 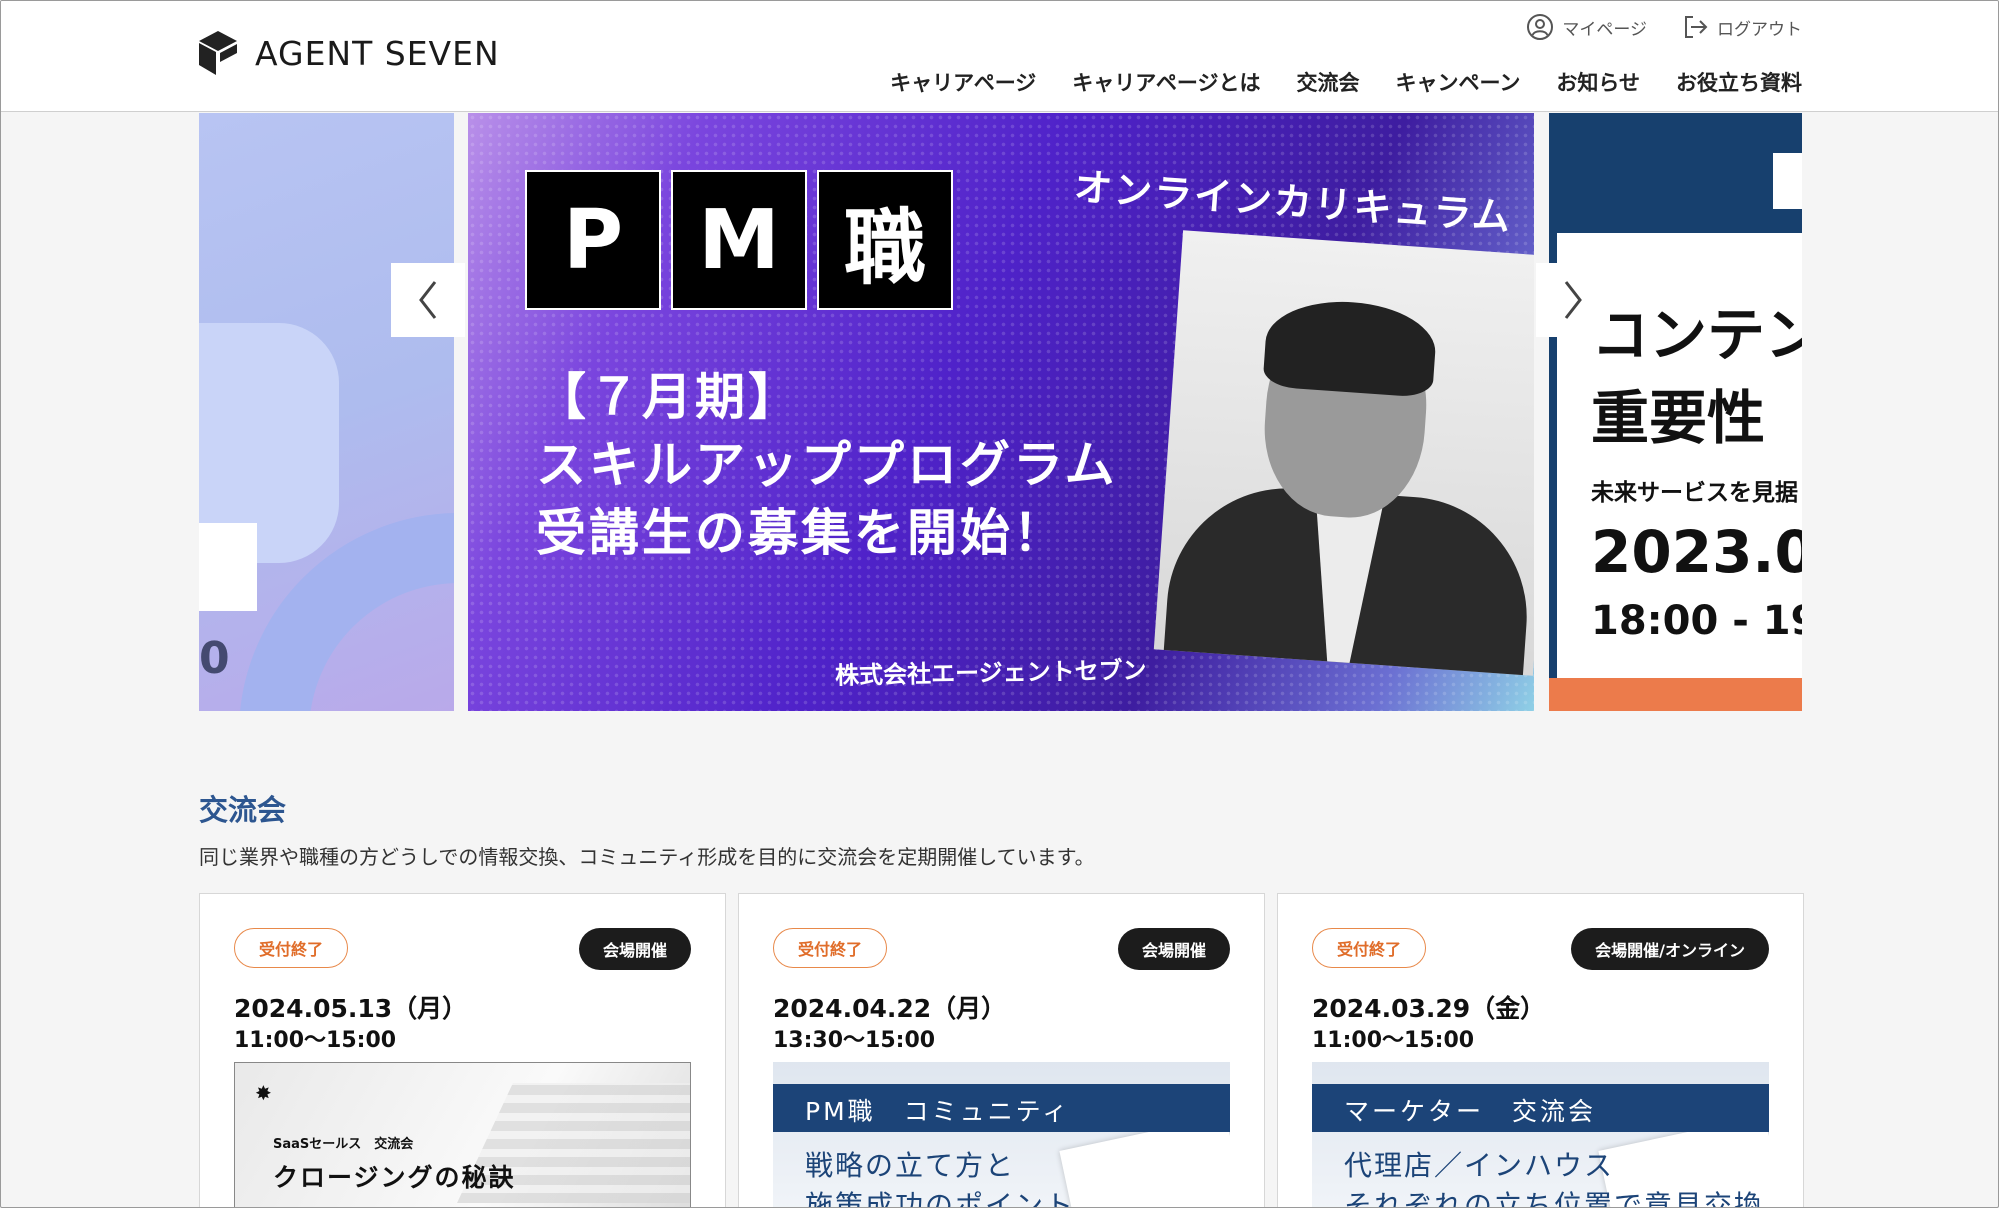 I want to click on nav-campaign: キャンペーン, so click(x=1457, y=82).